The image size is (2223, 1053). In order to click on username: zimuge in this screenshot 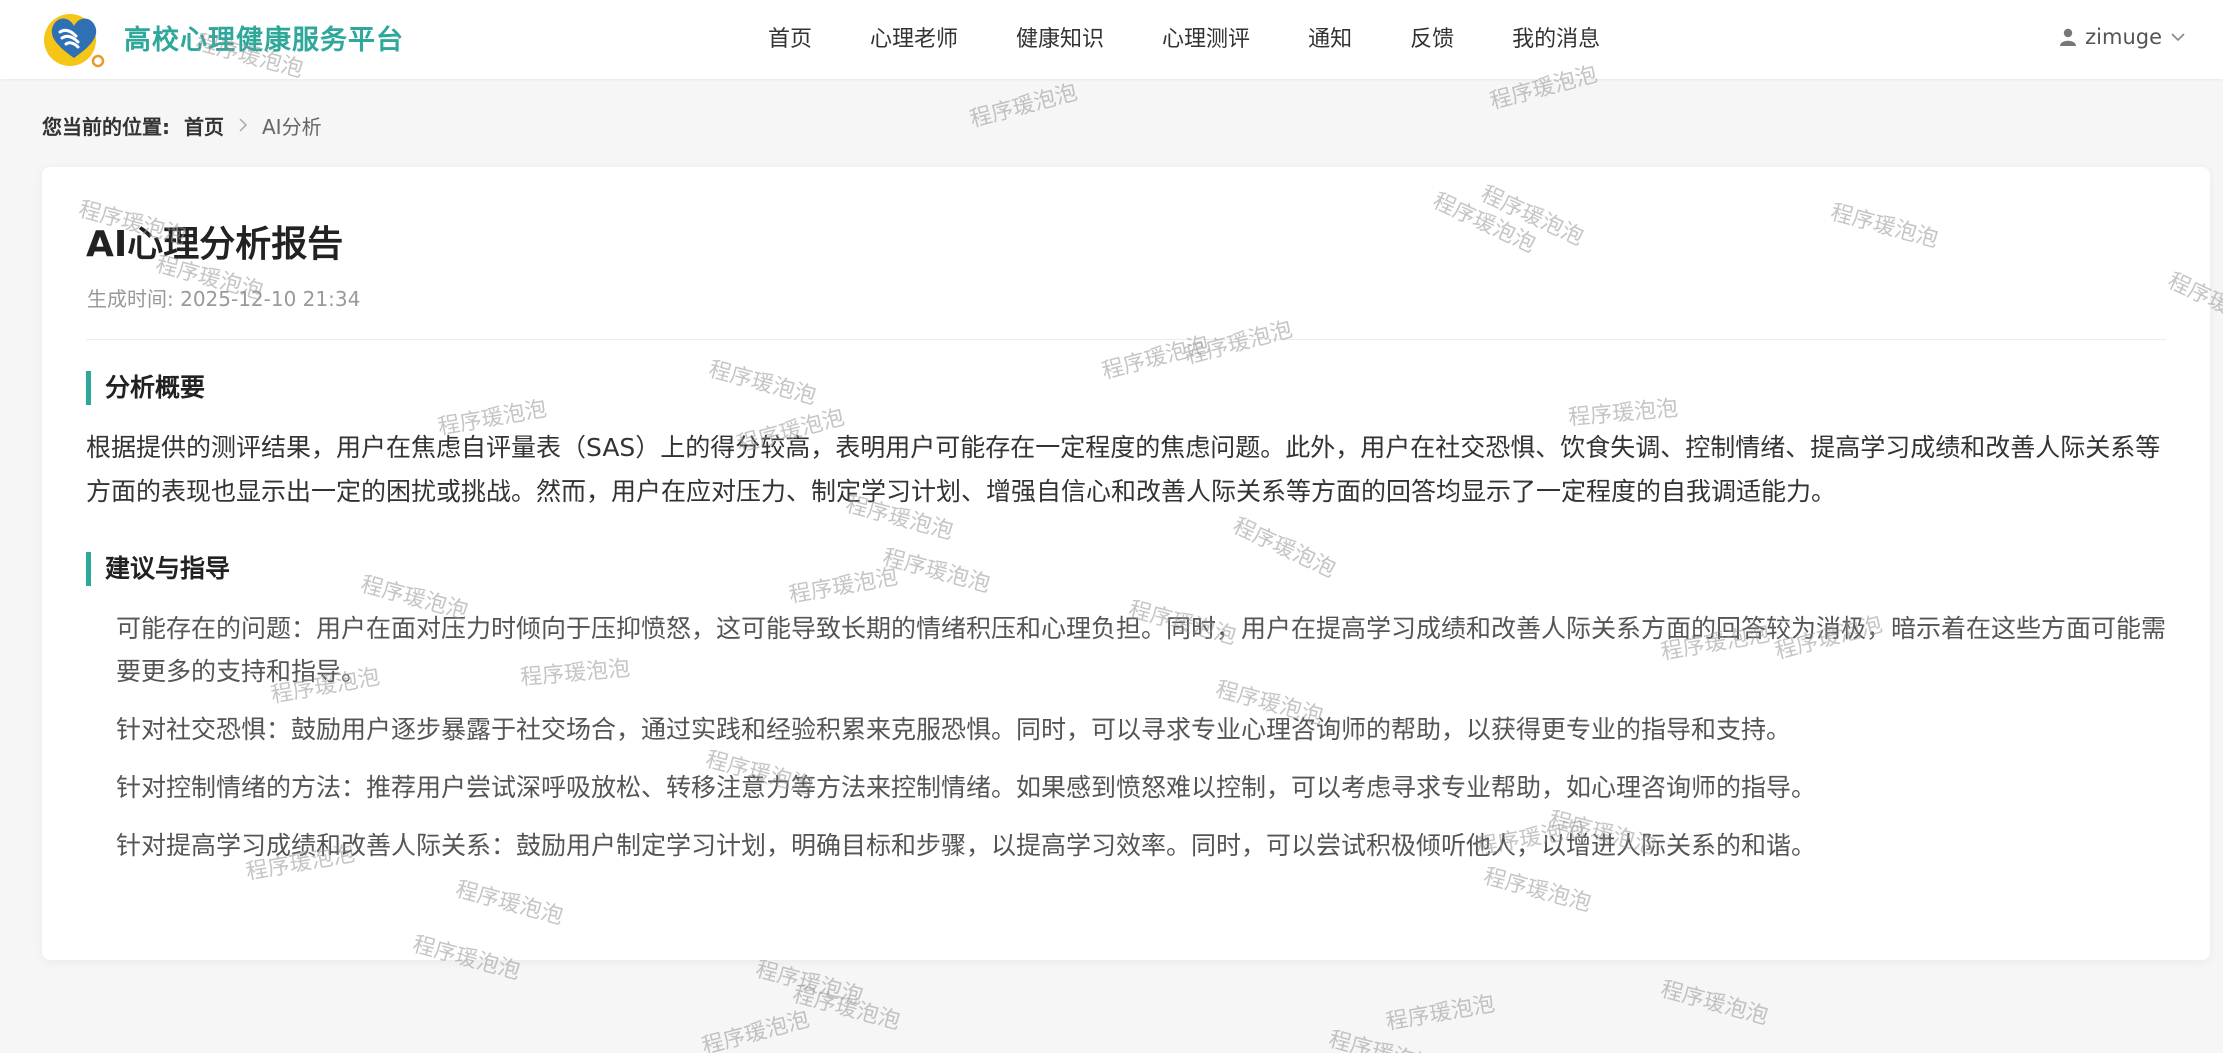, I will do `click(2123, 37)`.